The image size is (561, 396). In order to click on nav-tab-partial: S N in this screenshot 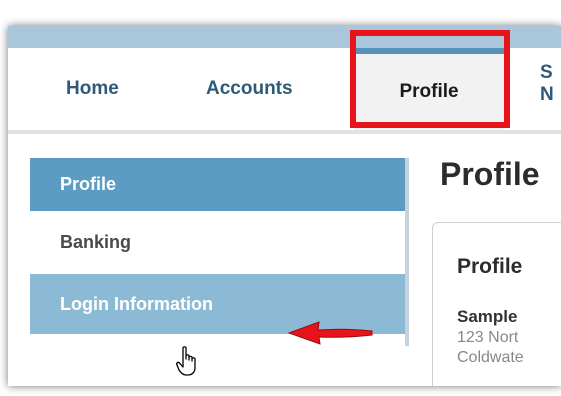, I will do `click(547, 84)`.